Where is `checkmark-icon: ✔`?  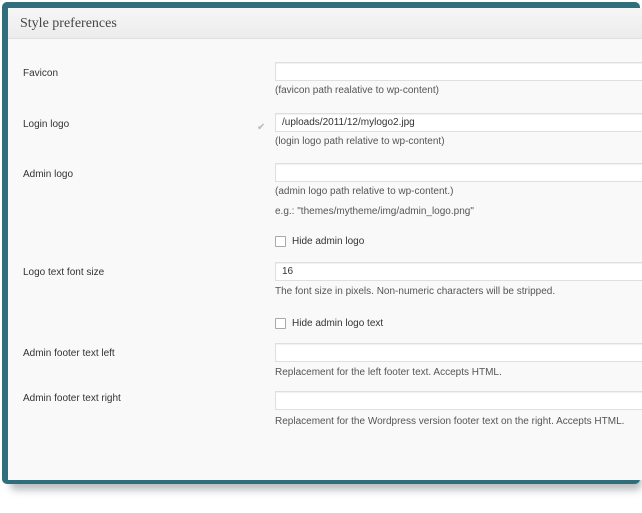 checkmark-icon: ✔ is located at coordinates (261, 127).